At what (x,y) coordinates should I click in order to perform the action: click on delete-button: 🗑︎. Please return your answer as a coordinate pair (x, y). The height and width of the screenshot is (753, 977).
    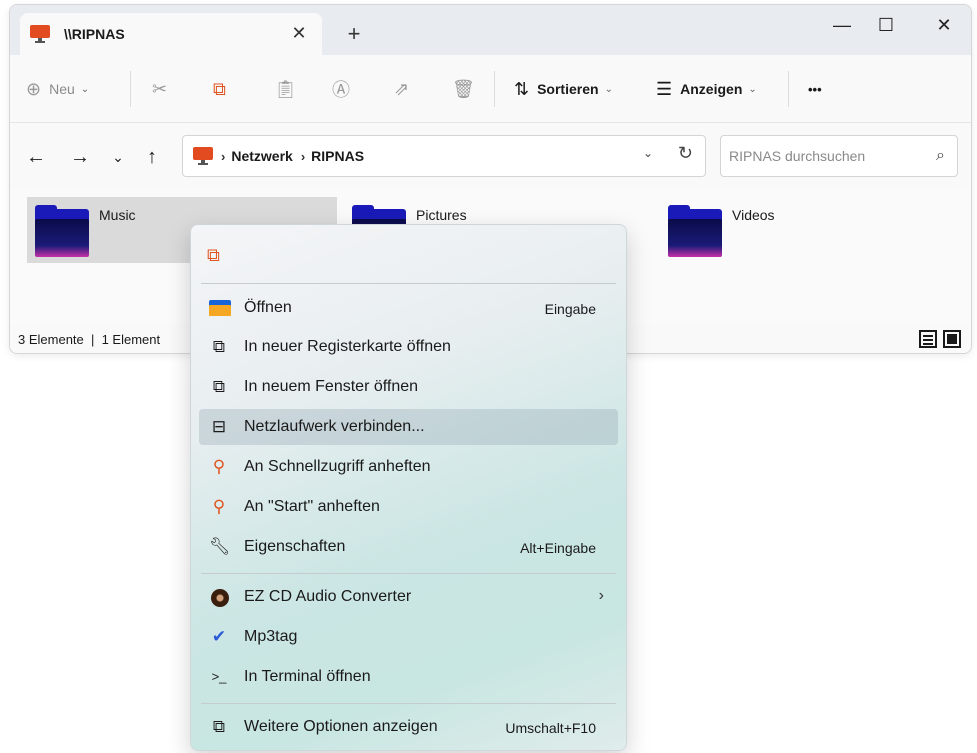
    Looking at the image, I should click on (463, 89).